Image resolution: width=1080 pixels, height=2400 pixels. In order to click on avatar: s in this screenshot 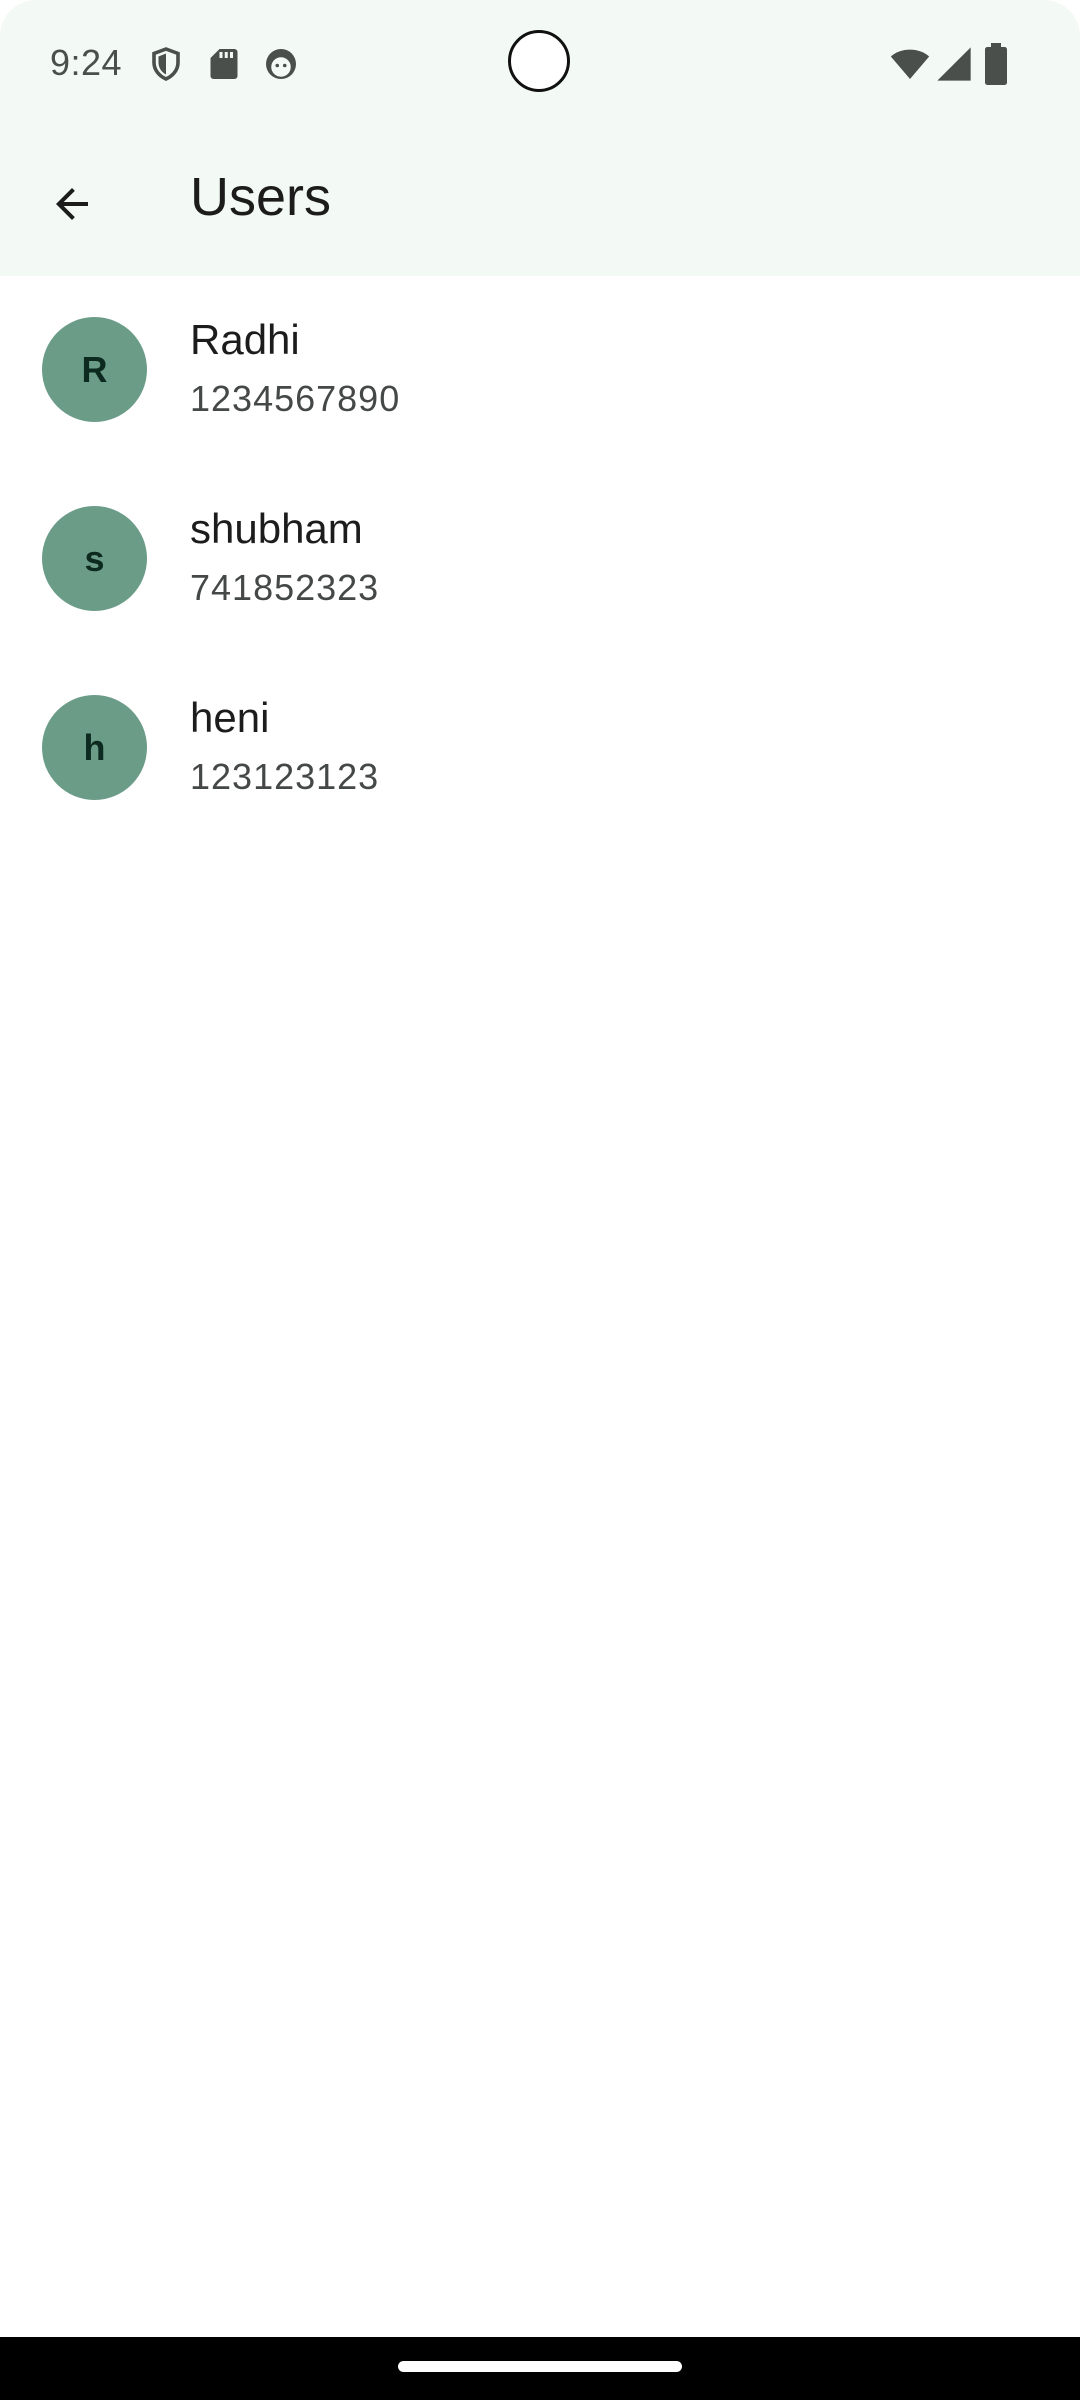, I will do `click(94, 558)`.